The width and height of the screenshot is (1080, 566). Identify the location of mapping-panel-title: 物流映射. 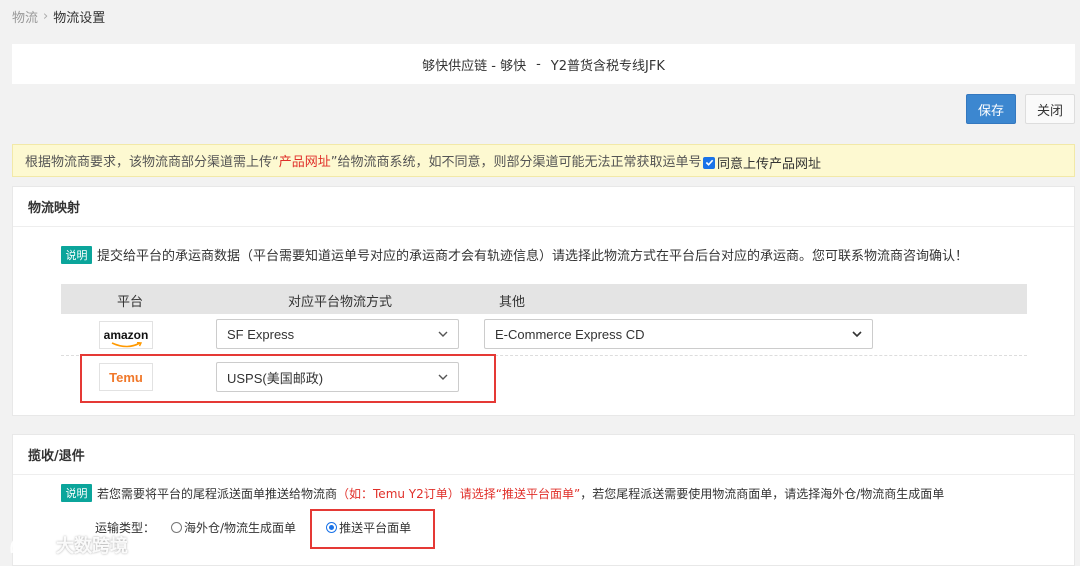
(543, 207).